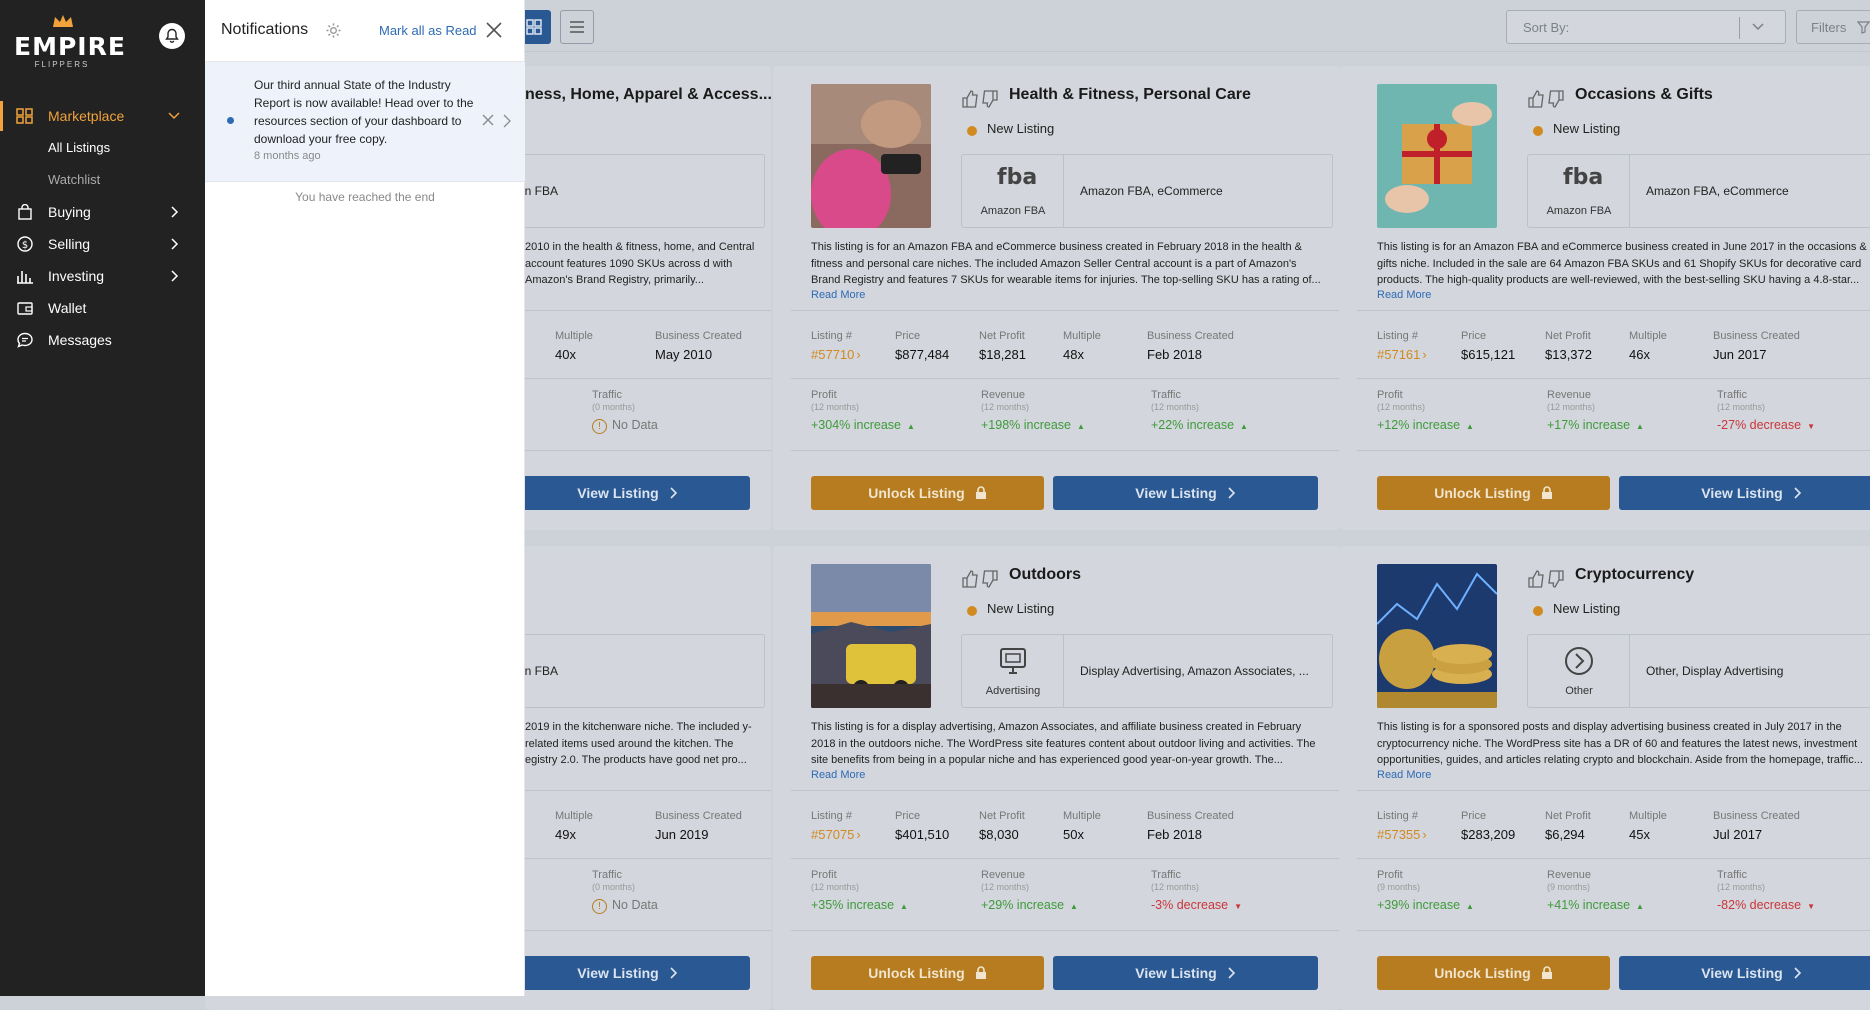 The image size is (1870, 1010). I want to click on growth-value-text: +17% increase, so click(1589, 425).